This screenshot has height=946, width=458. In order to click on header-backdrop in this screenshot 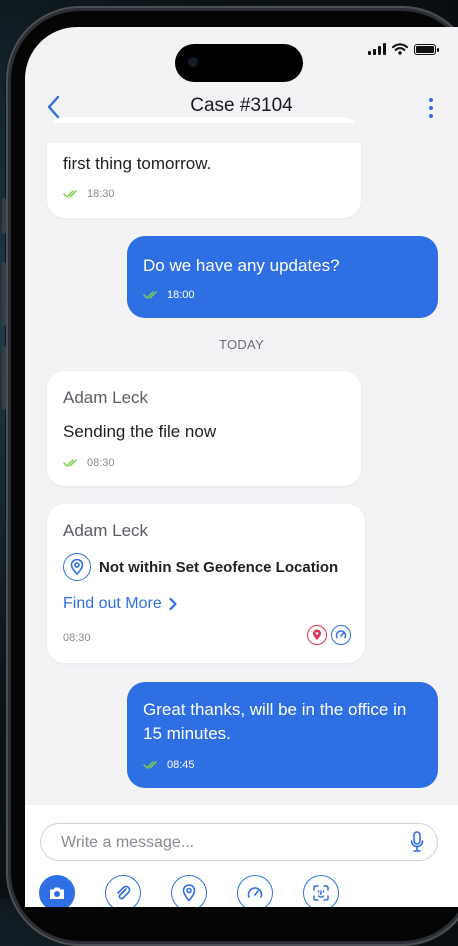, I will do `click(241, 133)`.